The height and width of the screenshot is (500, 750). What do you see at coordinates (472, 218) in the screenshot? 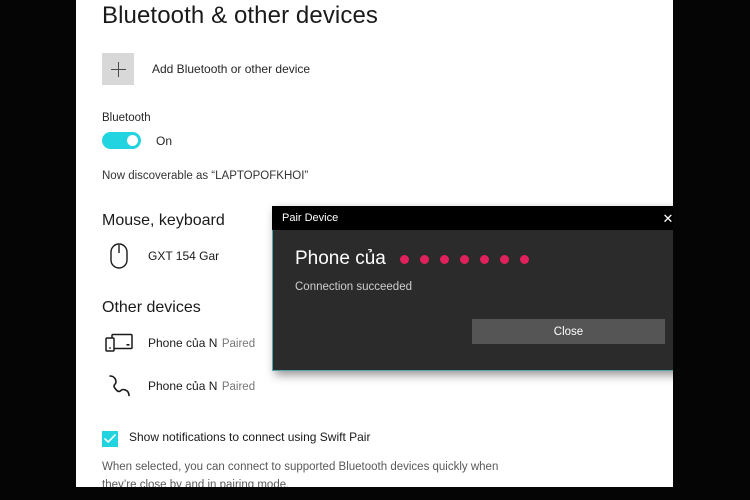
I see `dialog-titlebar: Pair Device ✕` at bounding box center [472, 218].